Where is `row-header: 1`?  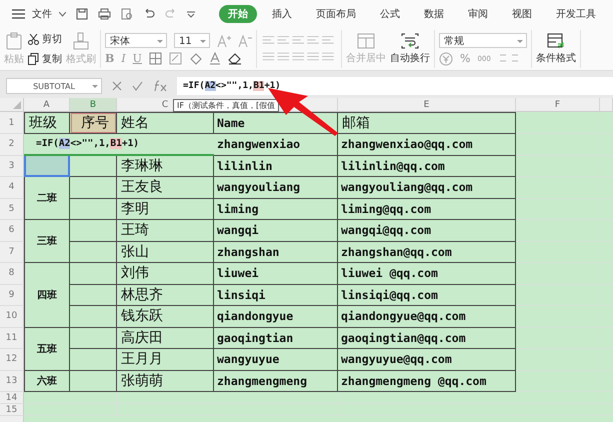 row-header: 1 is located at coordinates (12, 123).